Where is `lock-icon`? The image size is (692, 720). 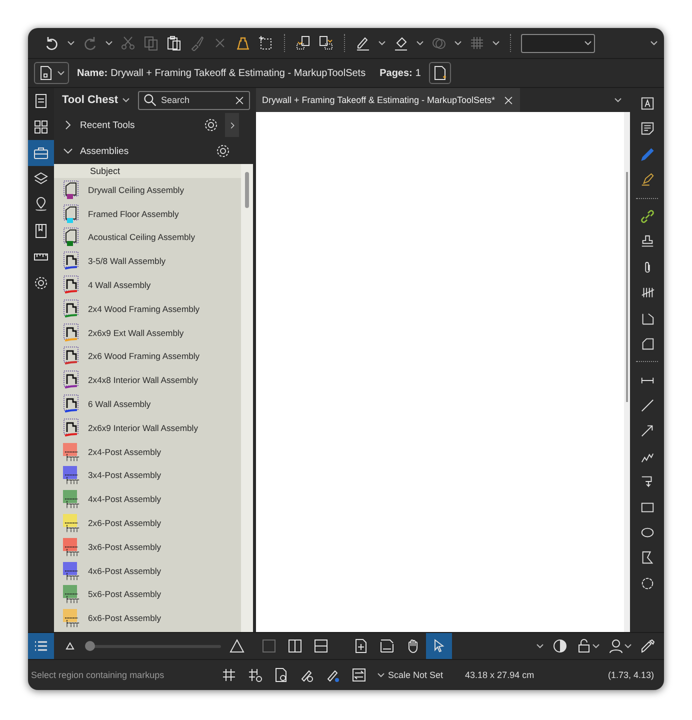 lock-icon is located at coordinates (584, 646).